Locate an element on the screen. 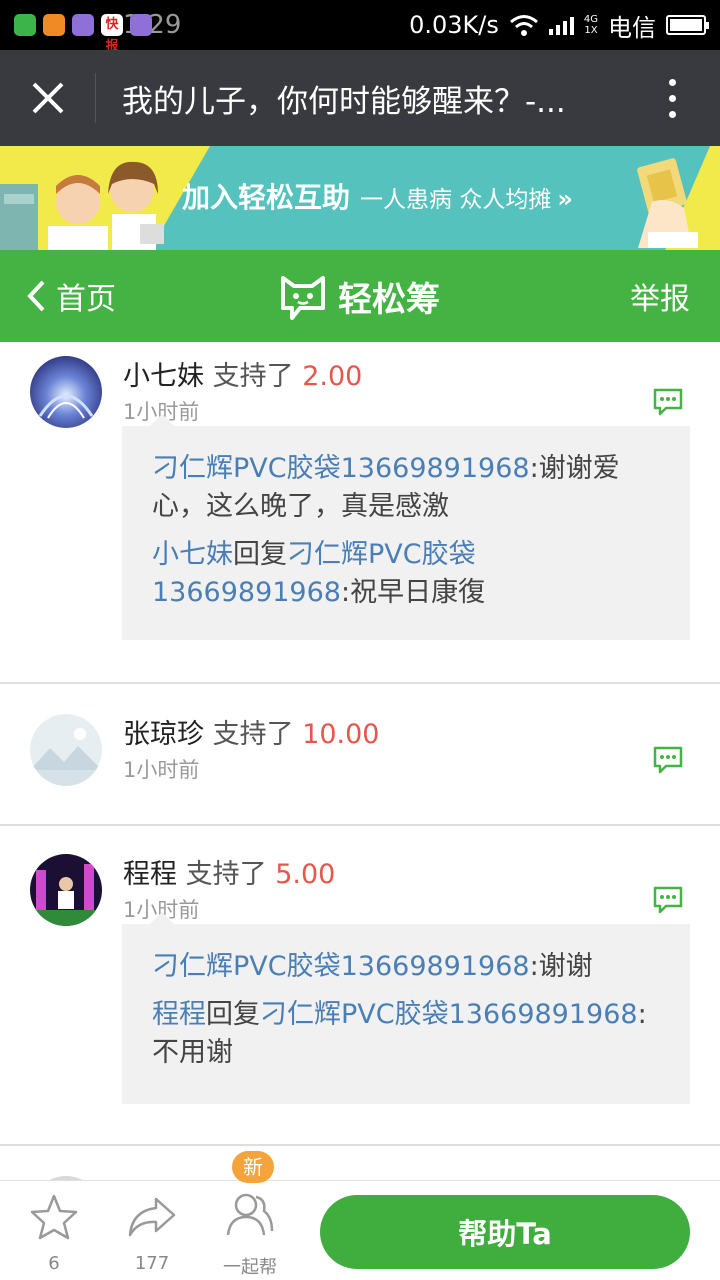 Image resolution: width=720 pixels, height=1280 pixels. reply-author-link: 程程 is located at coordinates (179, 1014).